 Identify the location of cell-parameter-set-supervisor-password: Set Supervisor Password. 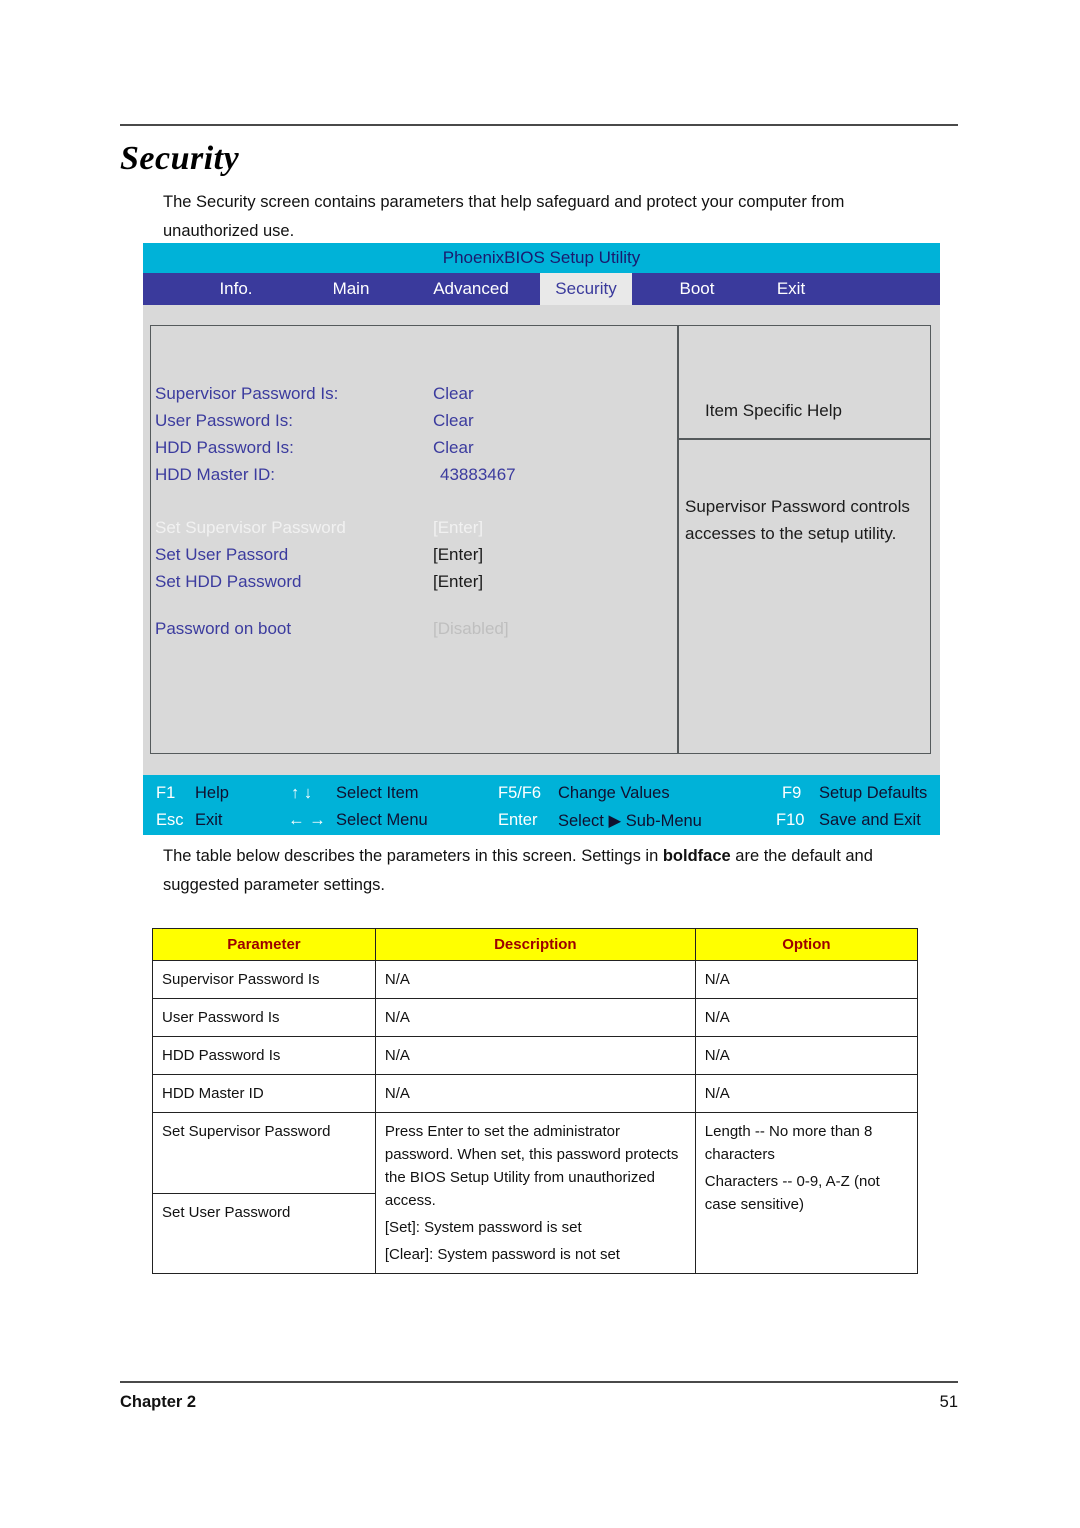
(264, 1153).